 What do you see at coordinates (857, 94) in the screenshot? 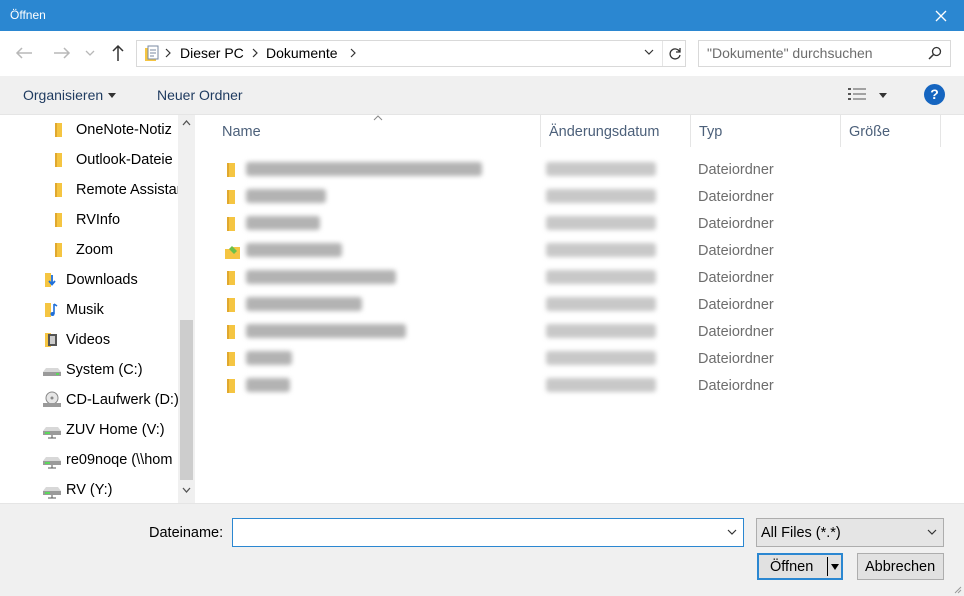
I see `view-options-icon` at bounding box center [857, 94].